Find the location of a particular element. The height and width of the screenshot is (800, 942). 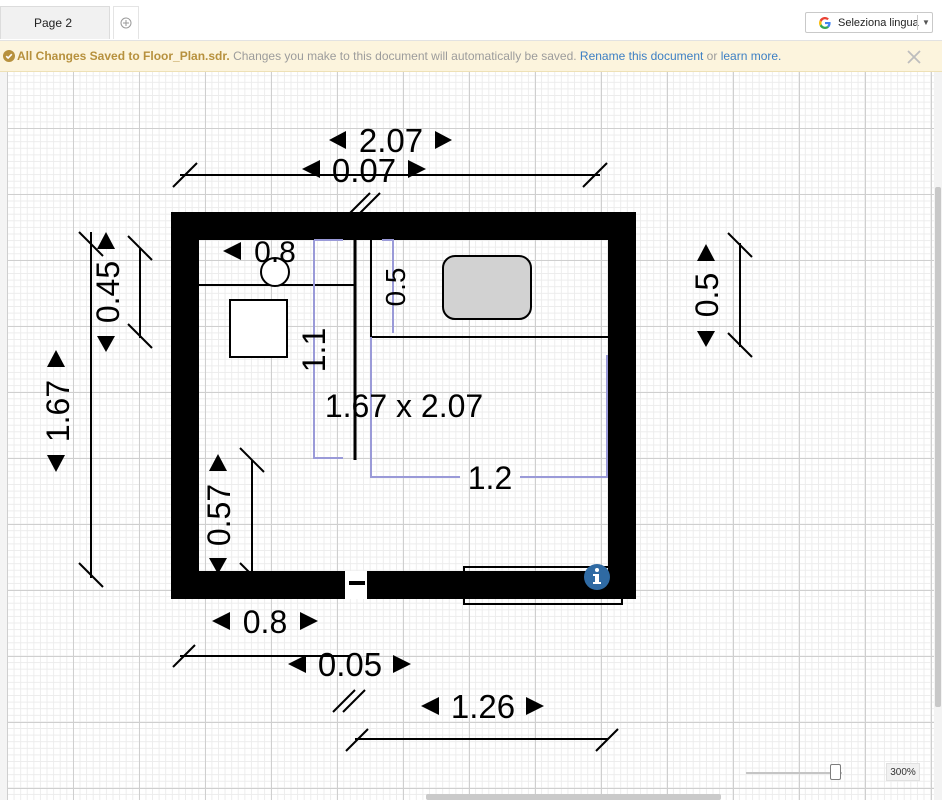

or-text: or is located at coordinates (712, 56).